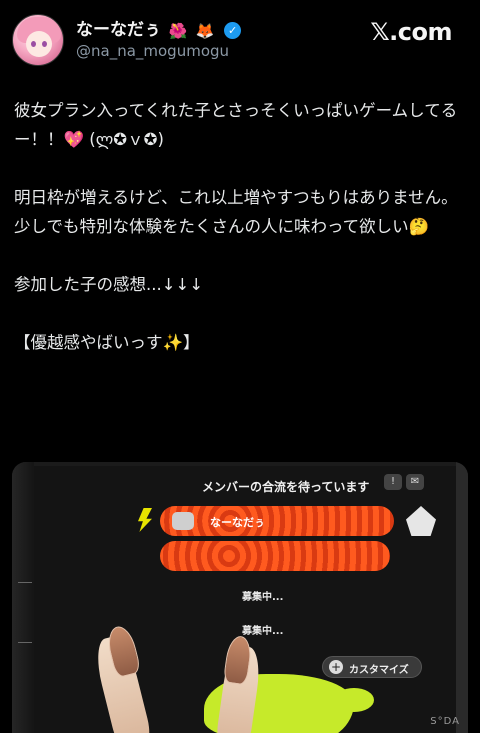 The image size is (480, 733). Describe the element at coordinates (178, 31) in the screenshot. I see `hibiscus-icon: 🌺` at that location.